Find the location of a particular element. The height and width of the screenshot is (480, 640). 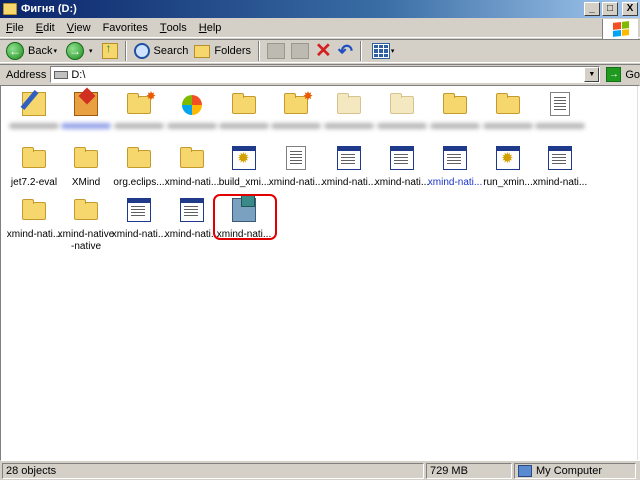

folders-button: Folders is located at coordinates (222, 51).